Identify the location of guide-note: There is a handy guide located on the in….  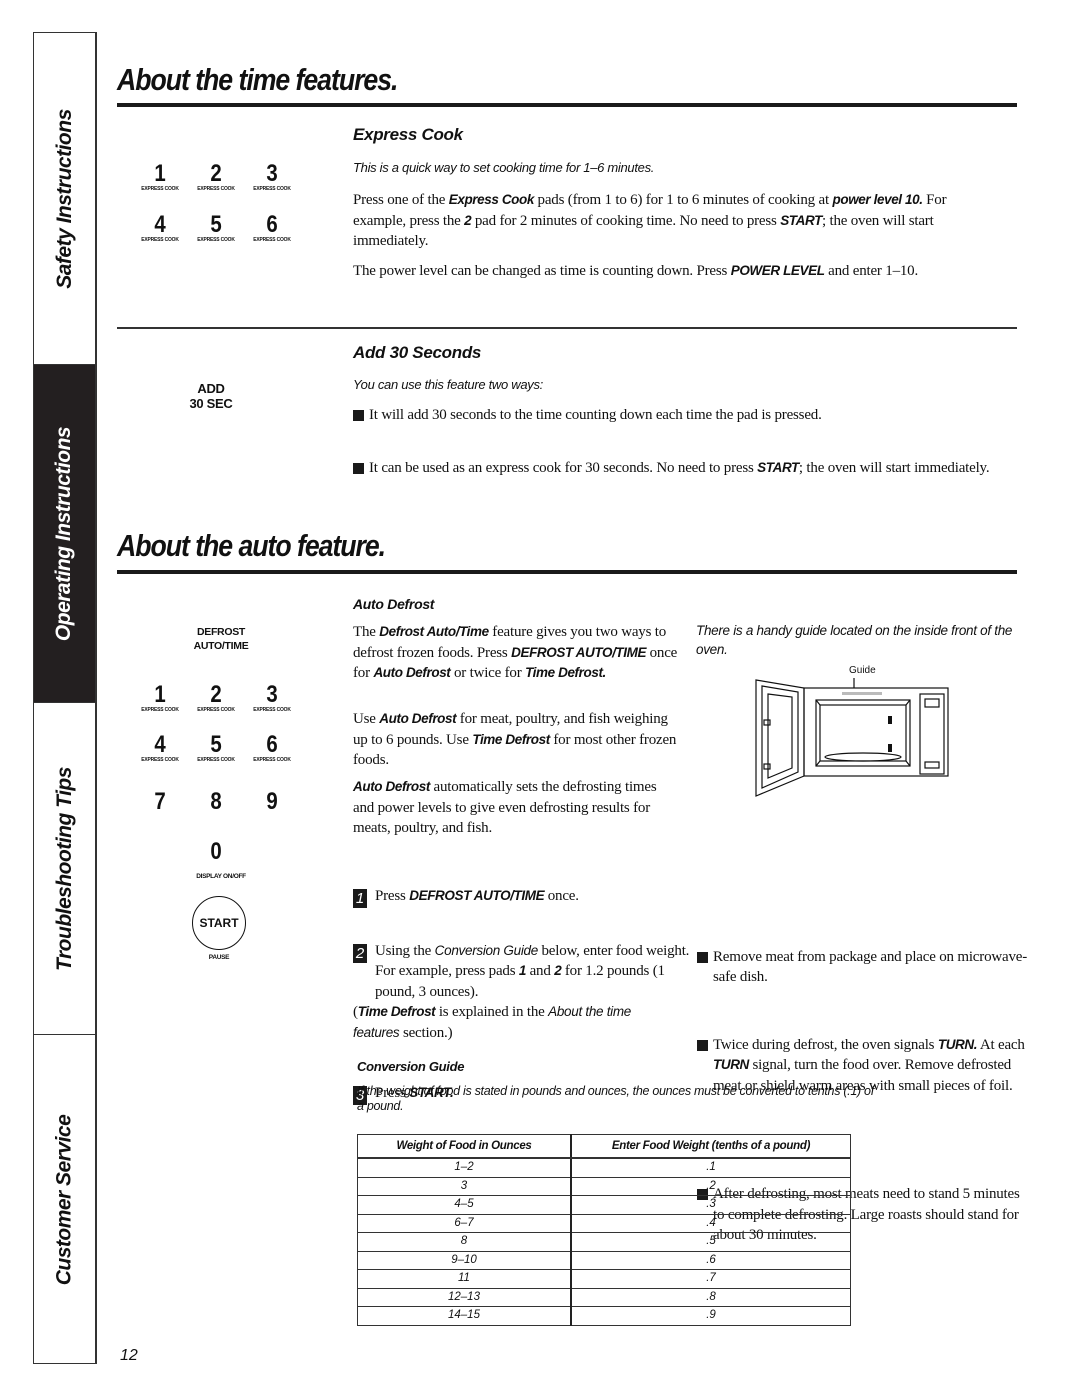
(854, 640).